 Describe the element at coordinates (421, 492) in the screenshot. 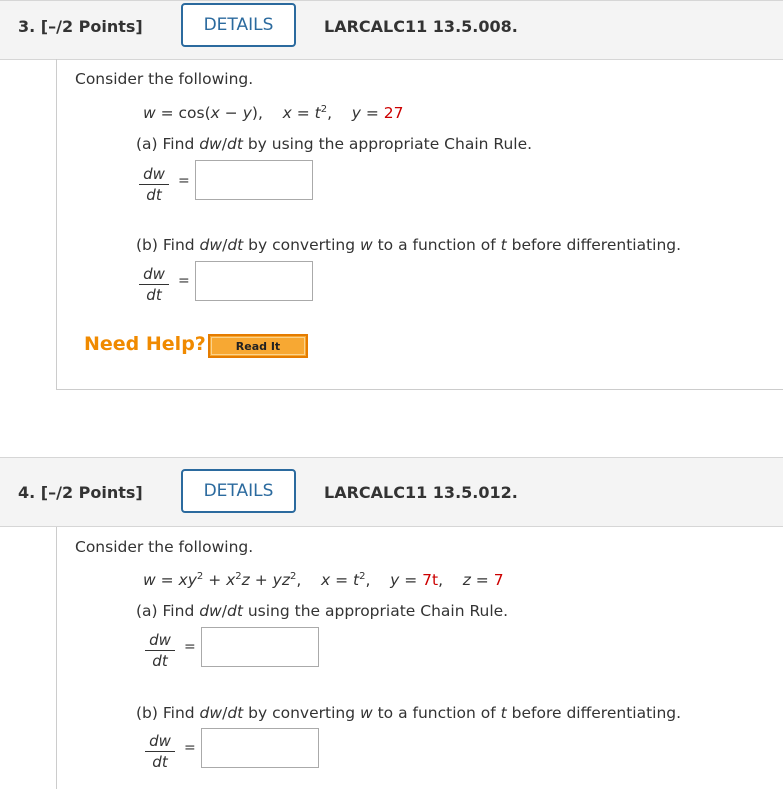

I see `question-4-code: LARCALC11 13.5.012.` at that location.